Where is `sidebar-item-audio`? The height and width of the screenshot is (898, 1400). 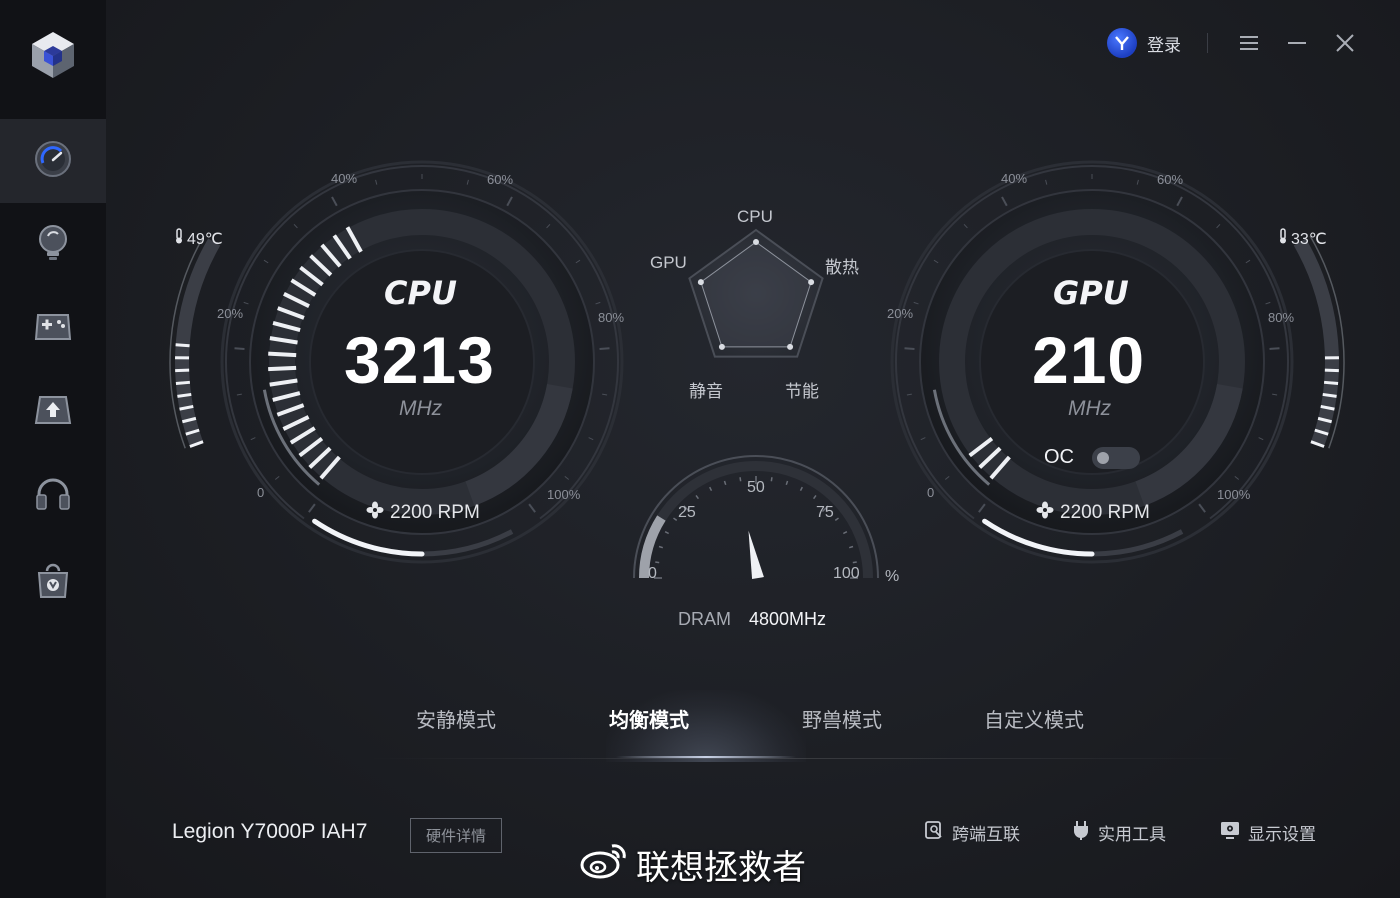 sidebar-item-audio is located at coordinates (53, 497).